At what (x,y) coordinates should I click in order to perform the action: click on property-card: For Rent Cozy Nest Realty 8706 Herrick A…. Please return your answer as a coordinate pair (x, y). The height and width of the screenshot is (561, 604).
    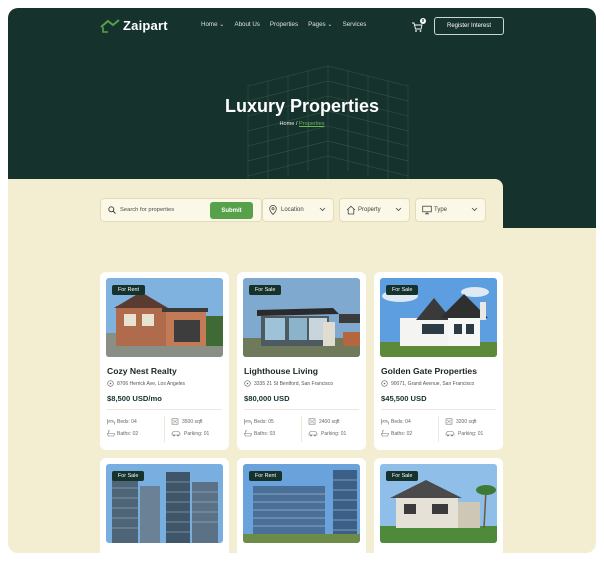
    Looking at the image, I should click on (164, 361).